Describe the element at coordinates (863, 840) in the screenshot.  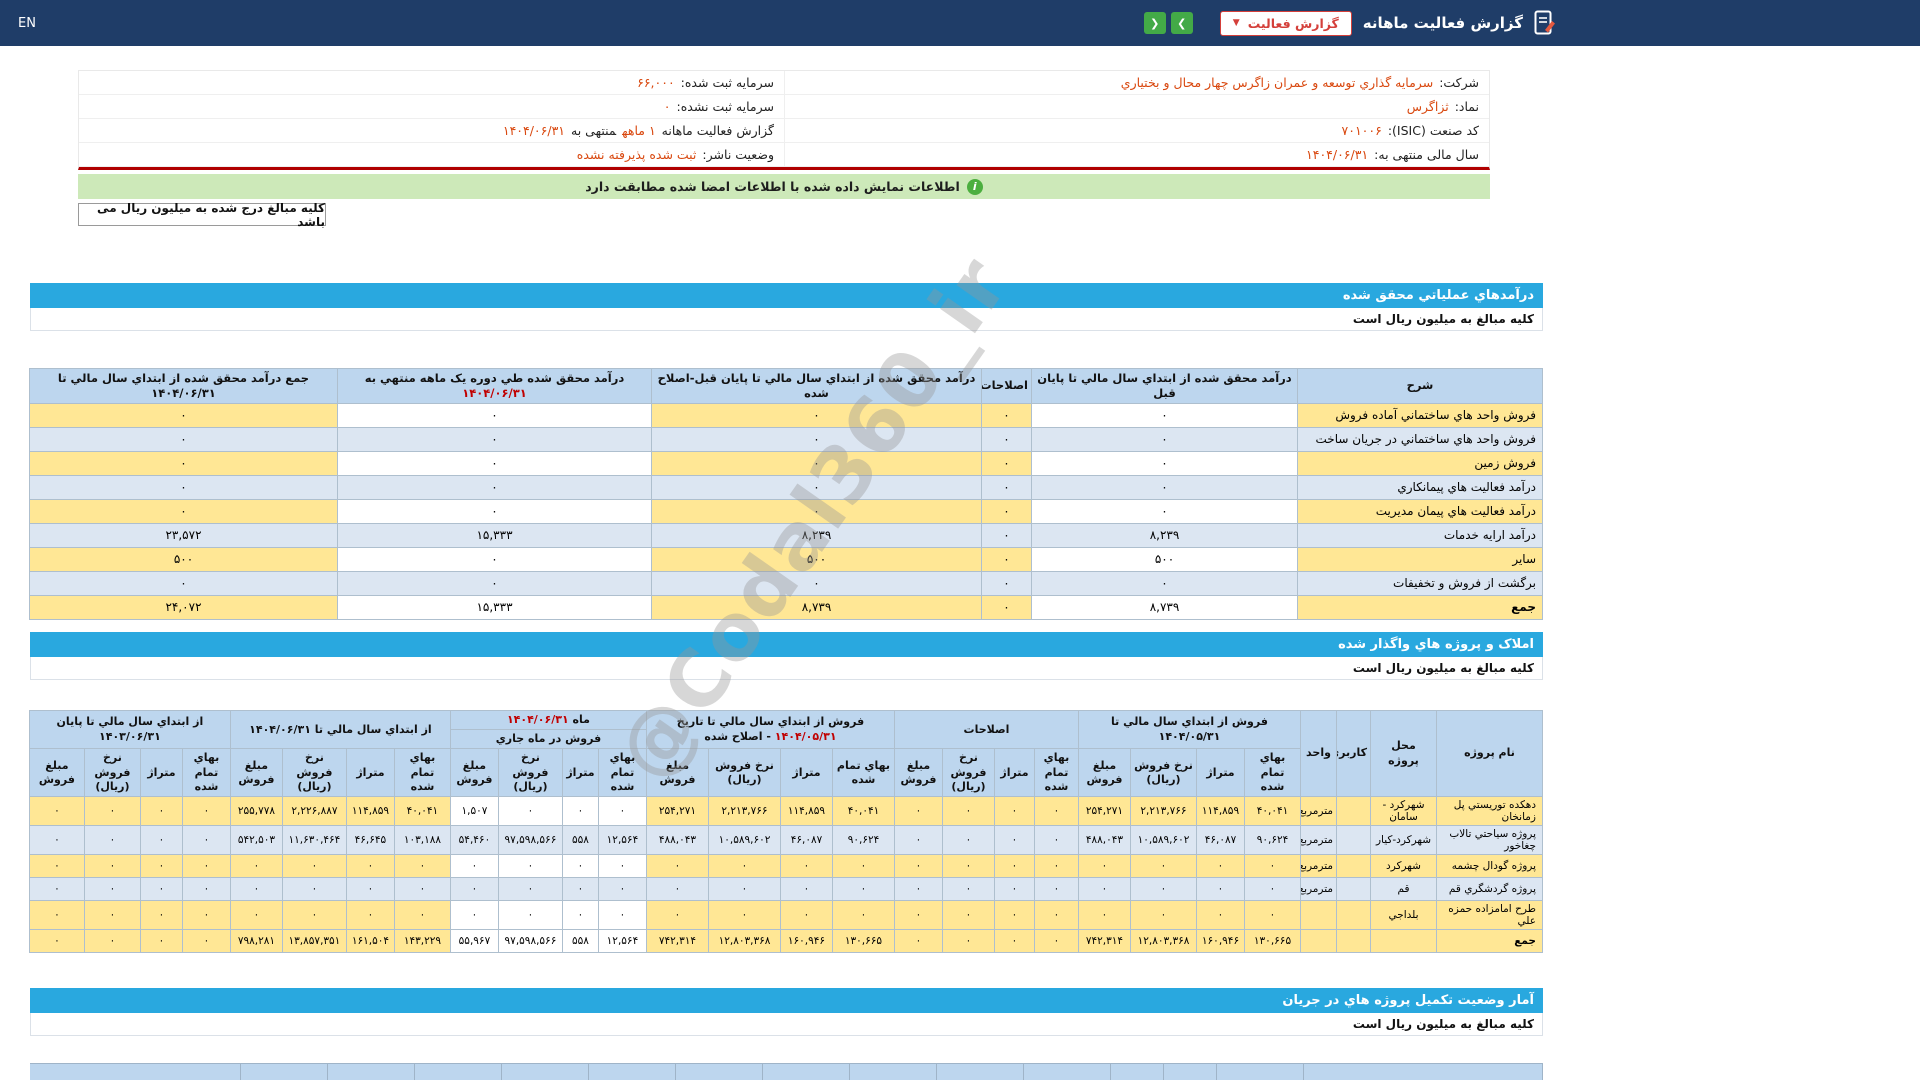
I see `value-cell: ۹۰,۶۲۴` at that location.